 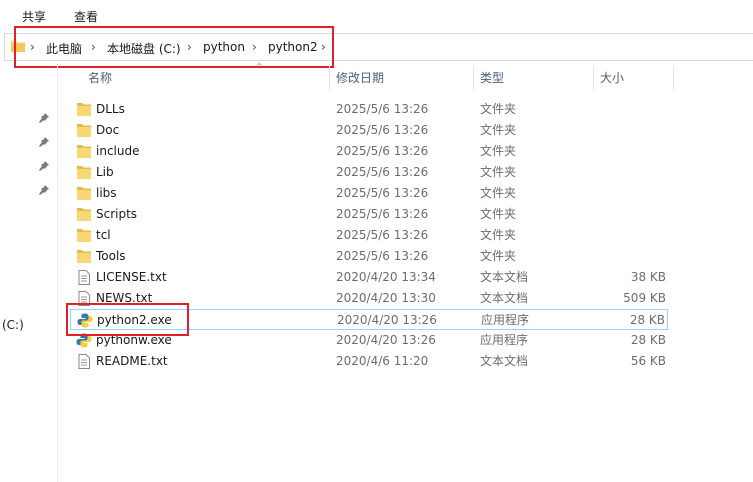 What do you see at coordinates (360, 78) in the screenshot?
I see `column-header-date: 修改日期` at bounding box center [360, 78].